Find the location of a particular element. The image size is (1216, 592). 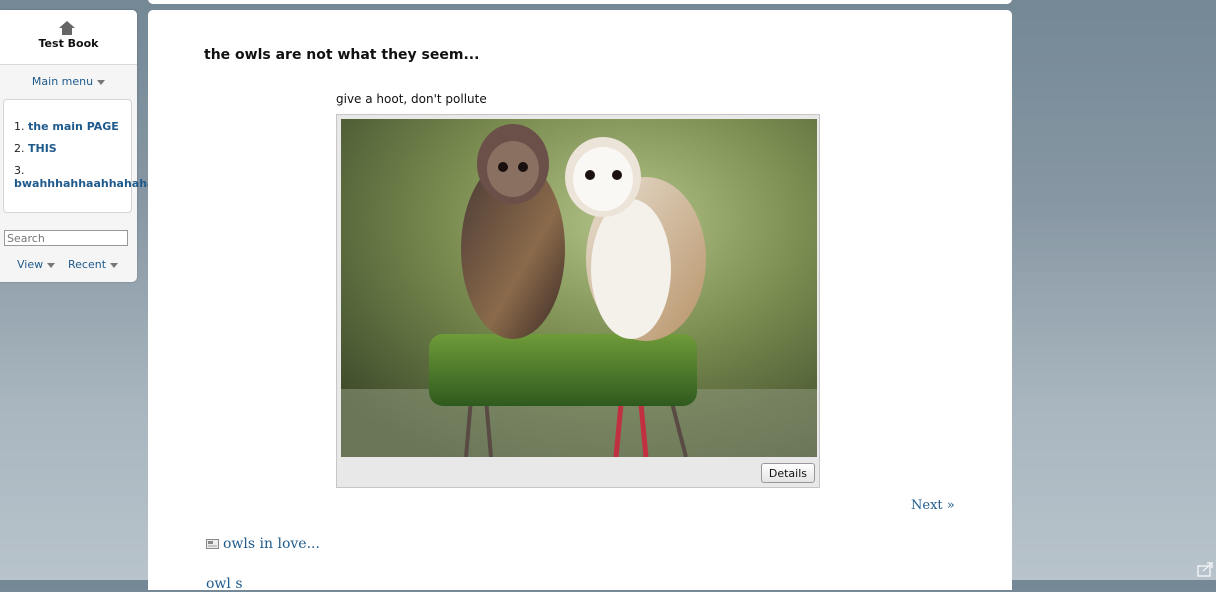

home-icon is located at coordinates (67, 28).